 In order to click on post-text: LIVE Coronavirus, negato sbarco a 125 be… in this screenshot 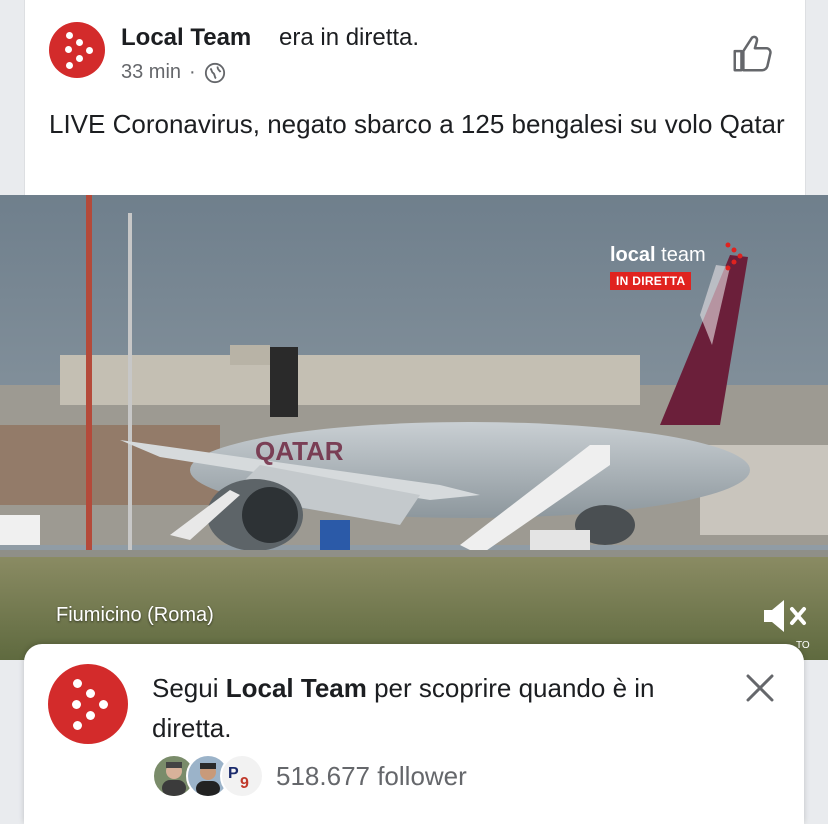, I will do `click(417, 124)`.